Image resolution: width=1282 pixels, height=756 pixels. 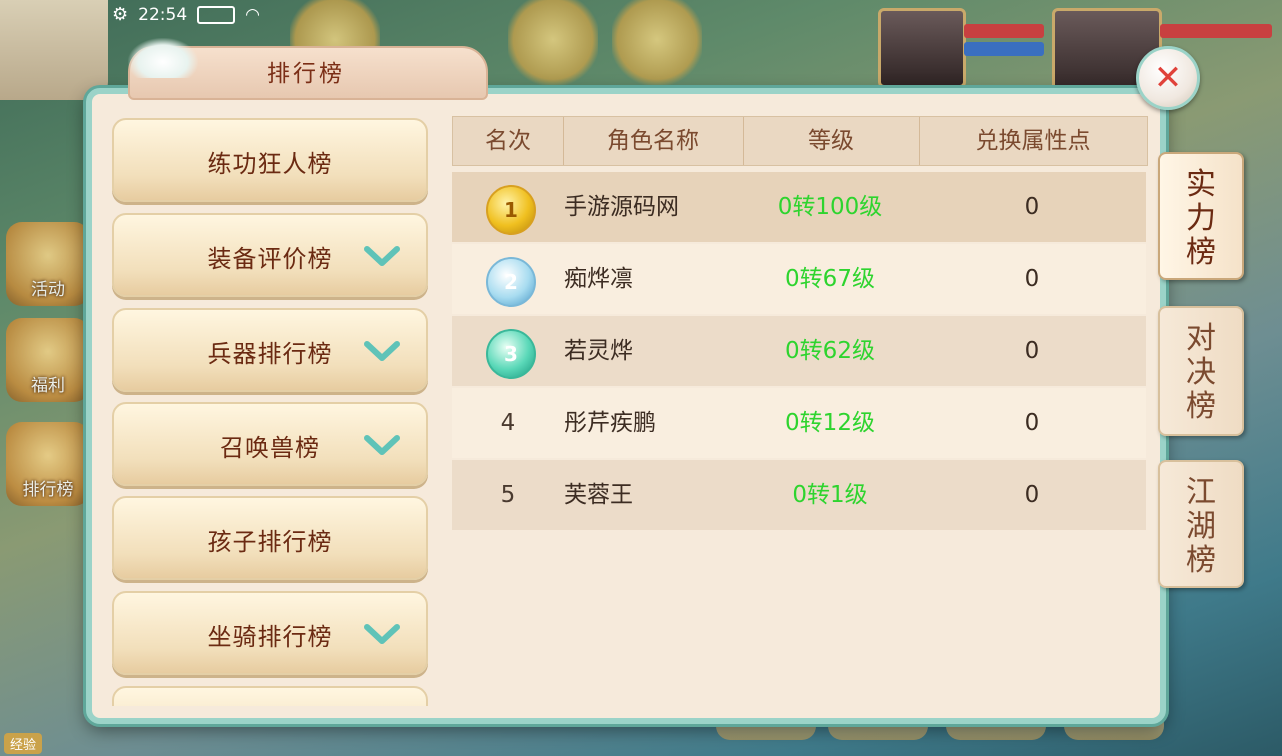 I want to click on header-level: 等级, so click(x=831, y=141).